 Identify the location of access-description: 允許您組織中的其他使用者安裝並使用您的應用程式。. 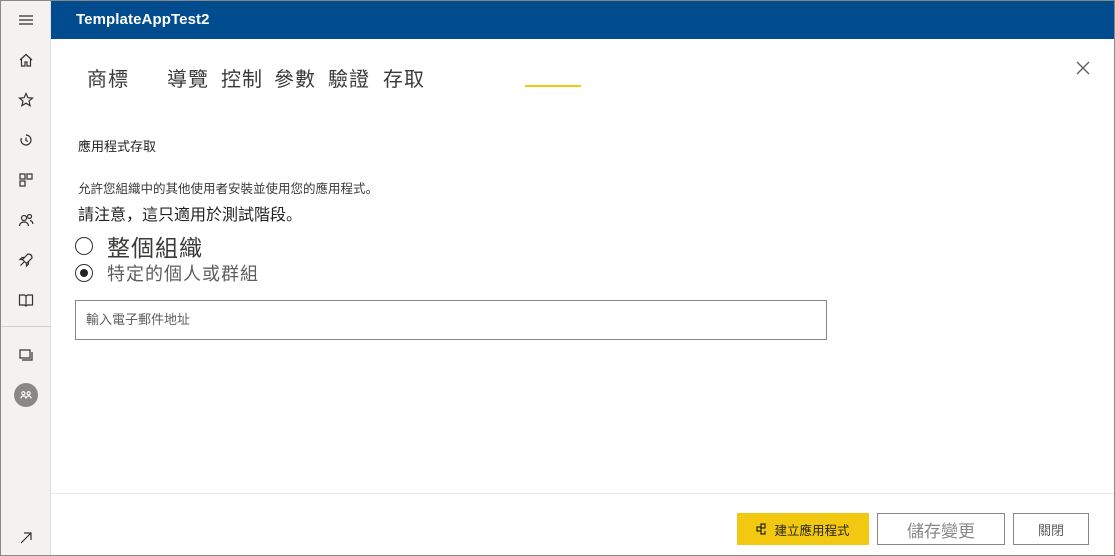
(228, 188).